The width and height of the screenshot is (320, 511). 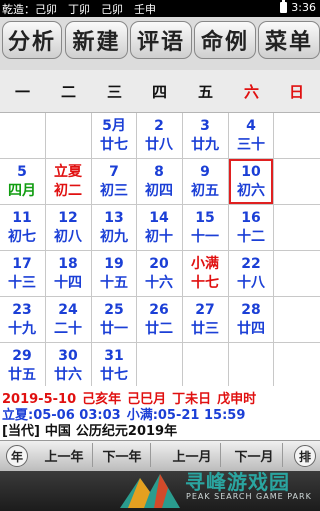 What do you see at coordinates (251, 171) in the screenshot?
I see `day-number: 10` at bounding box center [251, 171].